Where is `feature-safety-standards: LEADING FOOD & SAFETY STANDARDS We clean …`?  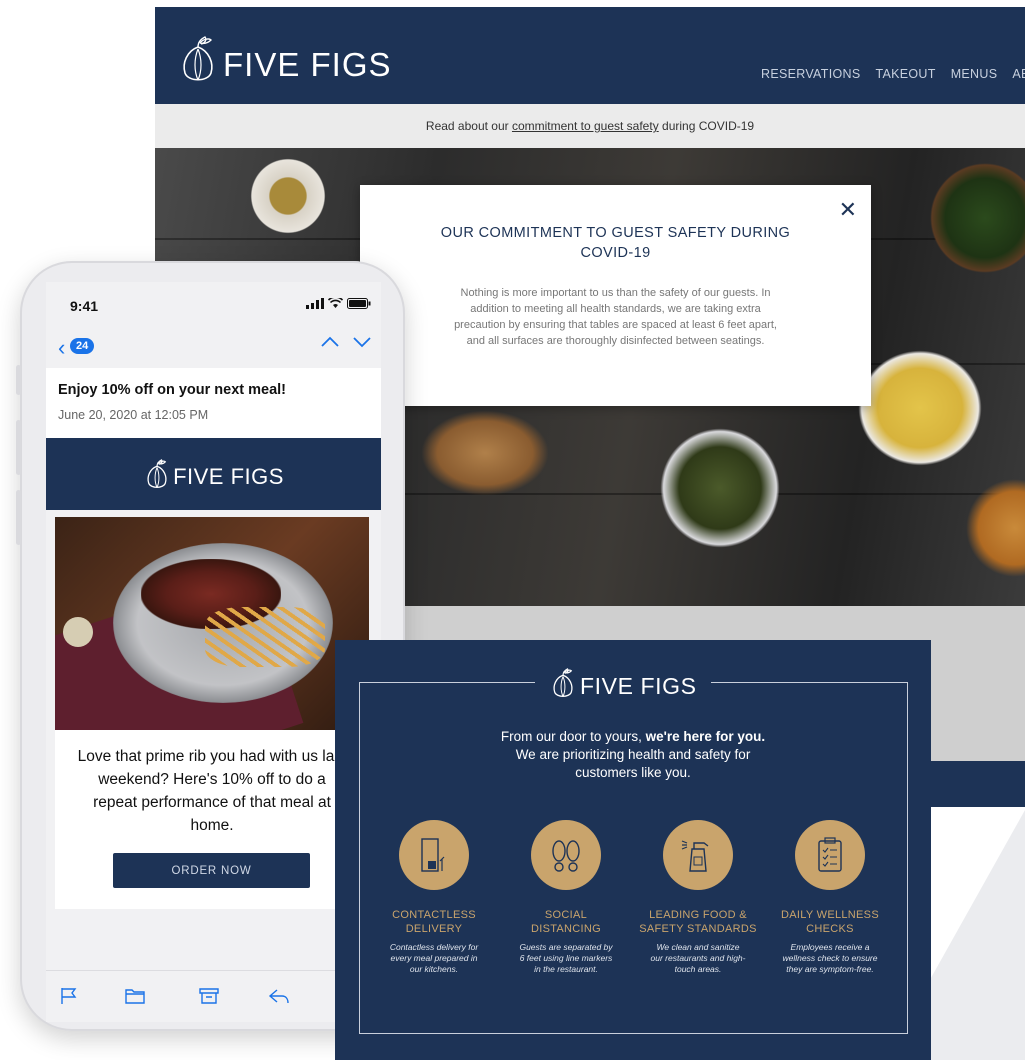
feature-safety-standards: LEADING FOOD & SAFETY STANDARDS We clean … is located at coordinates (698, 897).